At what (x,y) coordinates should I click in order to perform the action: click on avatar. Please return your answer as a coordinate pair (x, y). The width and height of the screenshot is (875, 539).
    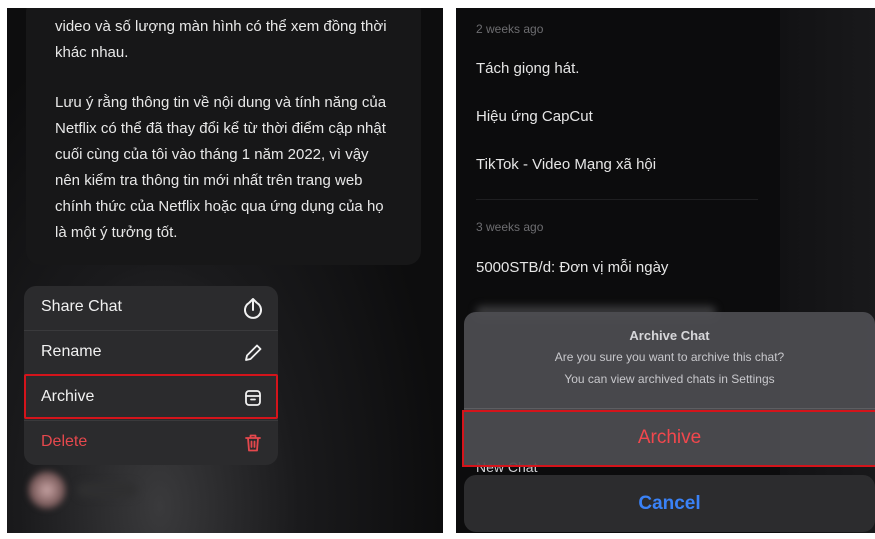
    Looking at the image, I should click on (47, 490).